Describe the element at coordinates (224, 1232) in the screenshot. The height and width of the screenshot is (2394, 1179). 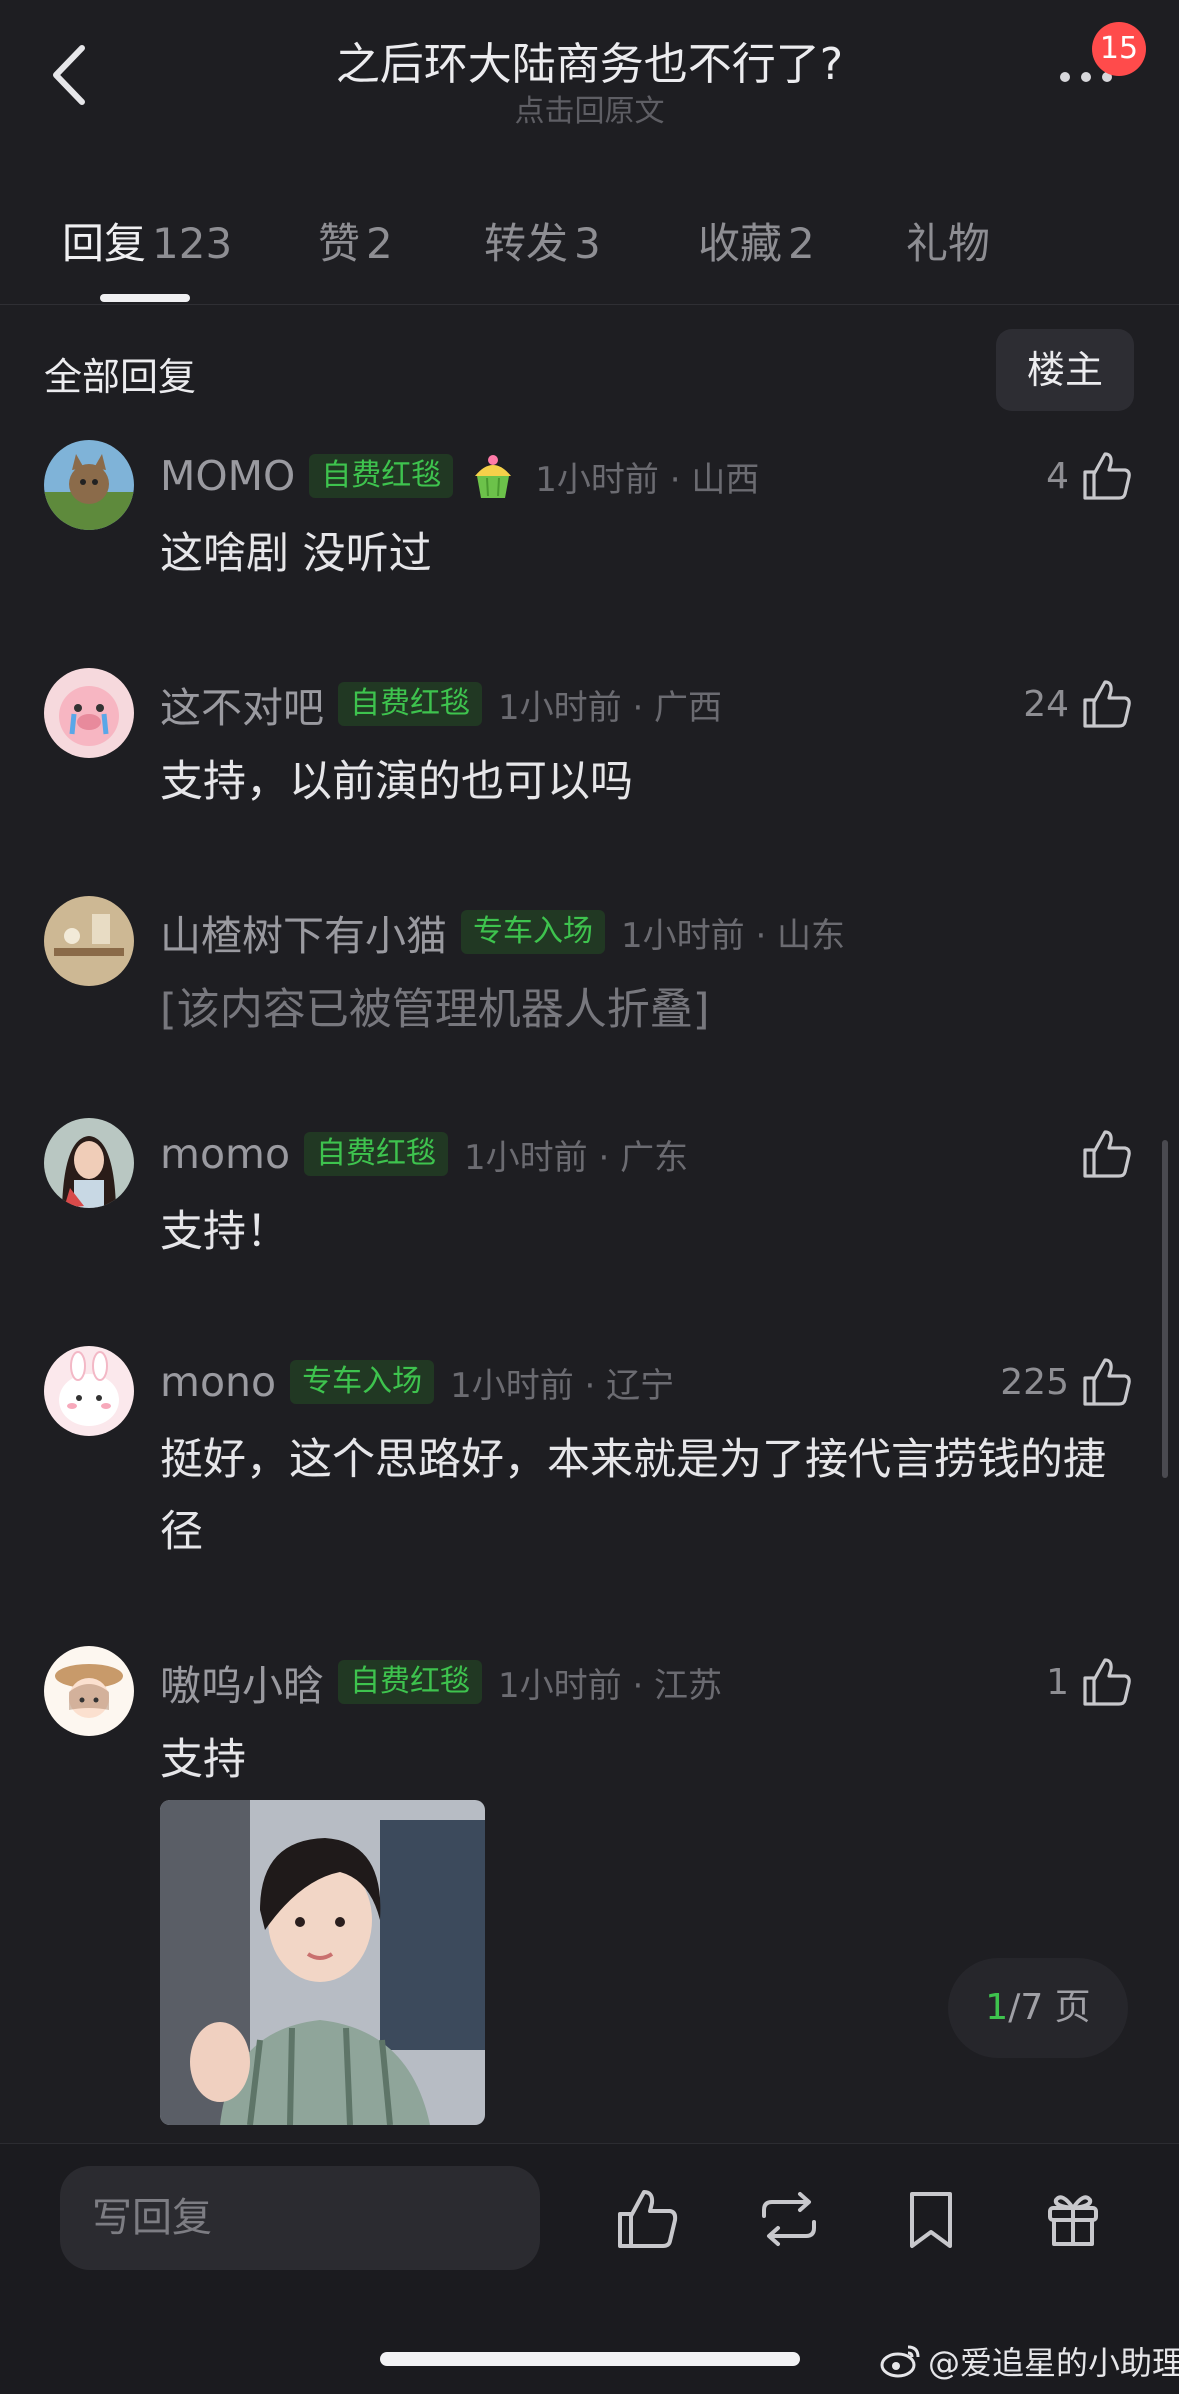
I see `comment-text: 支持！` at that location.